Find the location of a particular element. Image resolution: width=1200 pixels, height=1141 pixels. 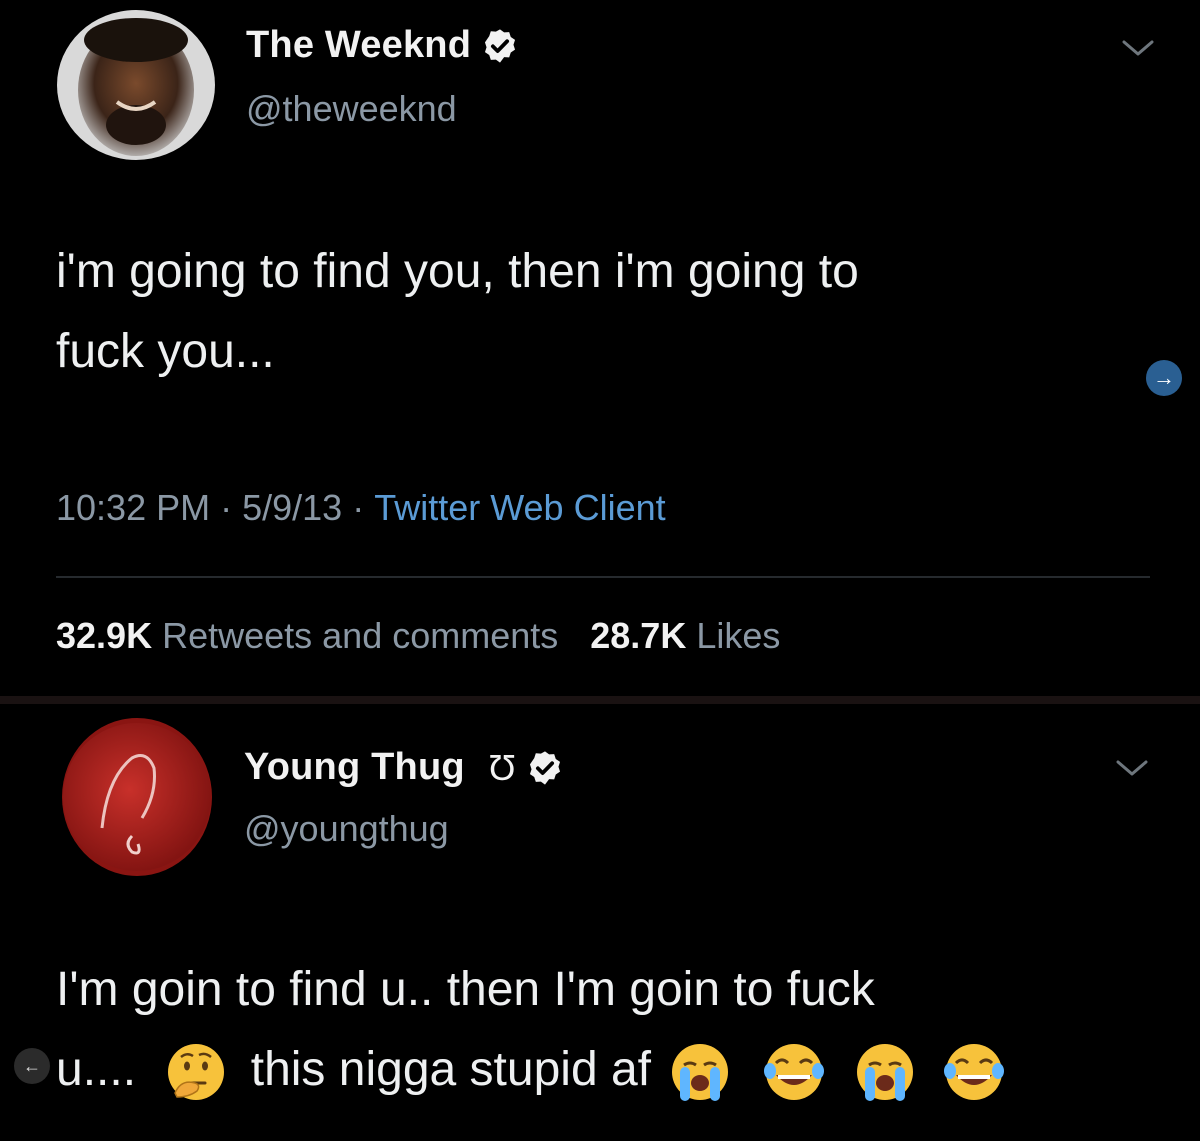

tweet-client-link: Twitter Web Client is located at coordinates (519, 508).